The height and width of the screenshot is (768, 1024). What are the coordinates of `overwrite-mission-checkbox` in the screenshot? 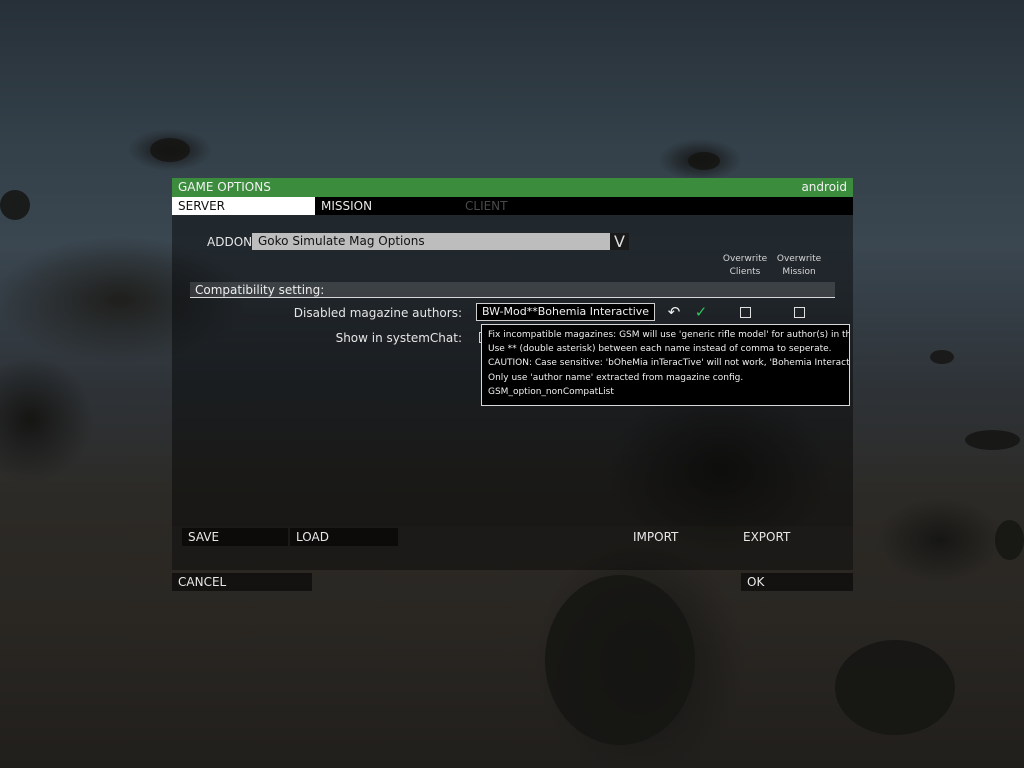 It's located at (799, 312).